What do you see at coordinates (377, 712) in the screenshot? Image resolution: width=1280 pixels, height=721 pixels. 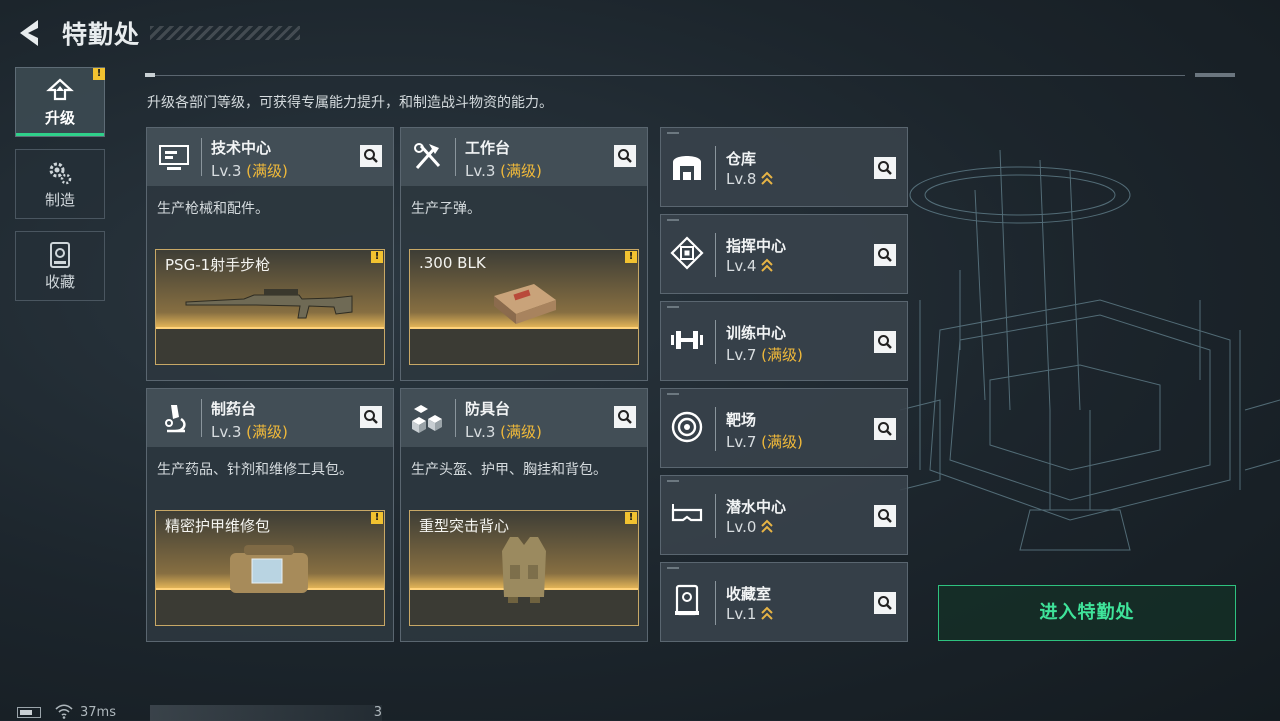 I see `uid-suffix: 3` at bounding box center [377, 712].